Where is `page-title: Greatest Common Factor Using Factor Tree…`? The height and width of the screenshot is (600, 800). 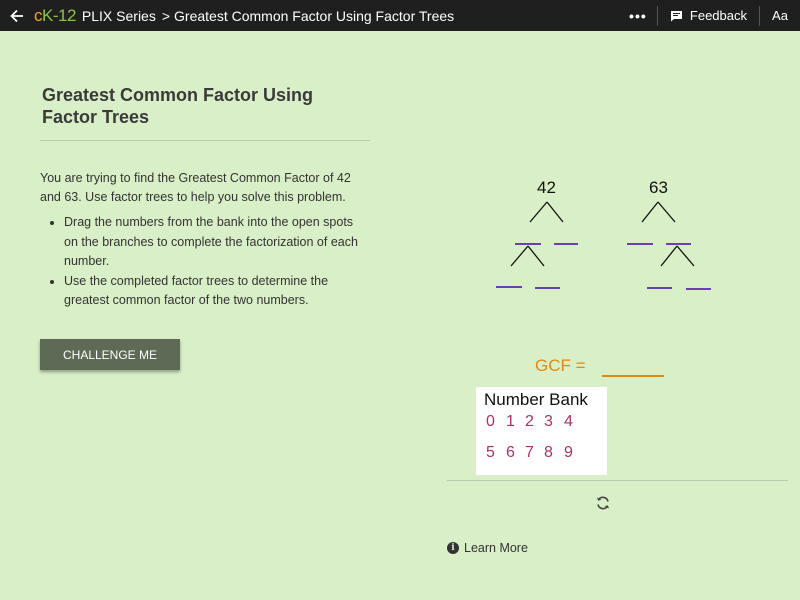 page-title: Greatest Common Factor Using Factor Tree… is located at coordinates (178, 106).